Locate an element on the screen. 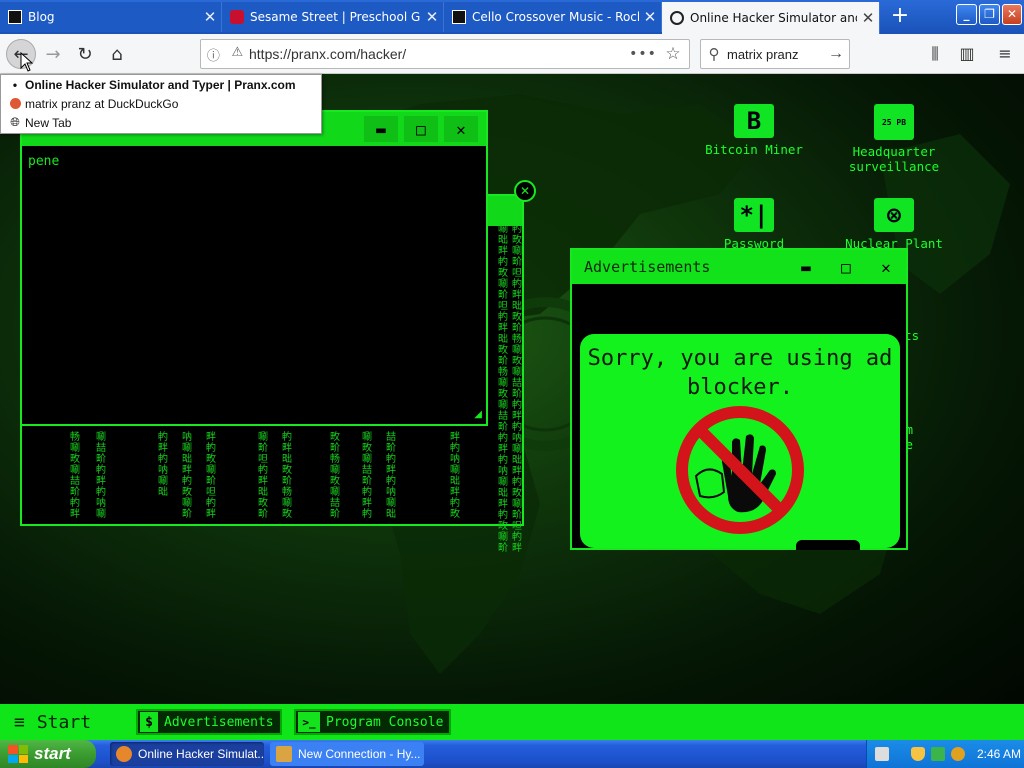 The image size is (1024, 768). matrix-column: 唰畋唰喆畍畃畔畃 is located at coordinates (367, 476).